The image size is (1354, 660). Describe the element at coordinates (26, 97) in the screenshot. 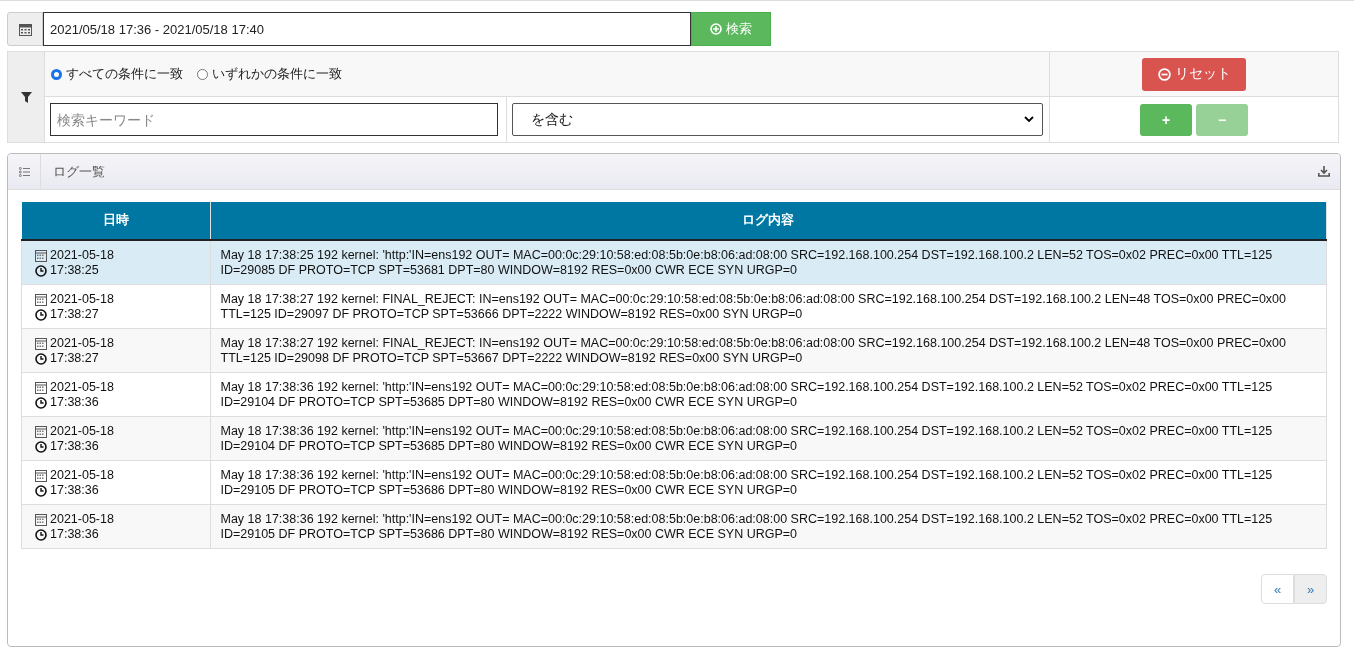

I see `filter-icon` at that location.